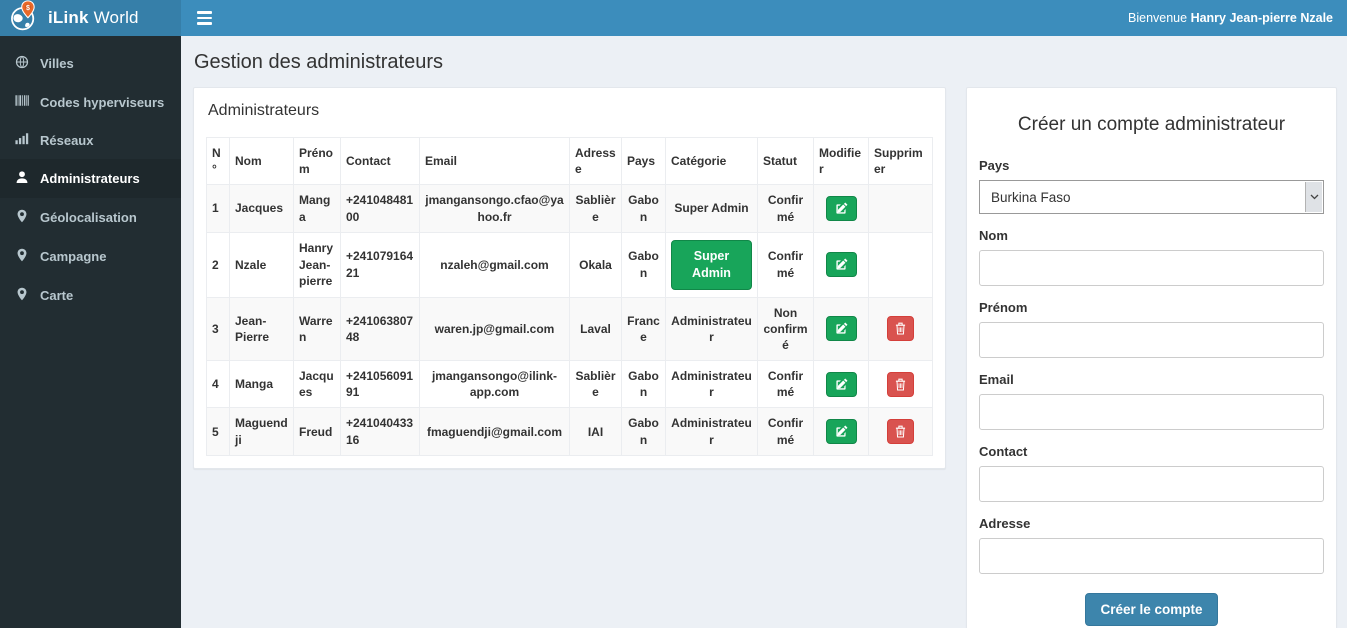 The image size is (1347, 628). Describe the element at coordinates (711, 264) in the screenshot. I see `super-admin-badge-button: Super Admin` at that location.